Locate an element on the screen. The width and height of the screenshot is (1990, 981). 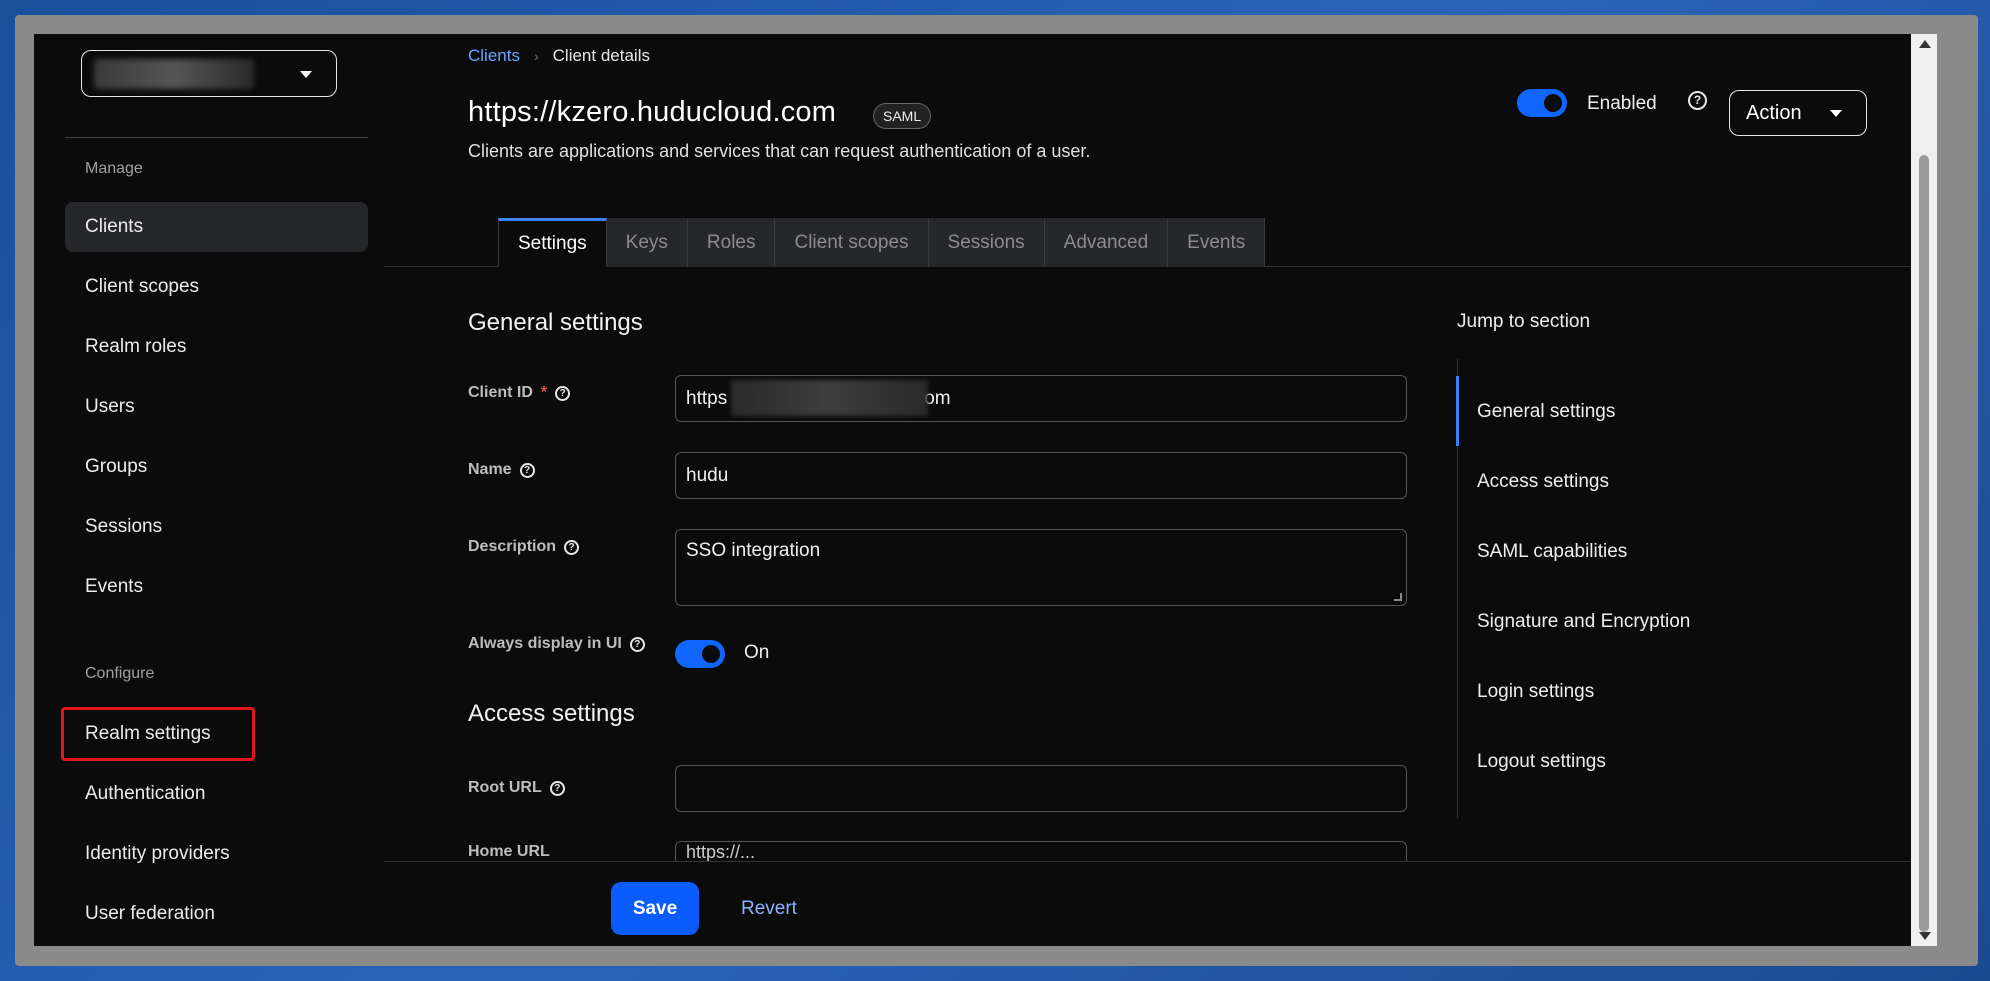
jump-saml-capabilities: SAML capabilities is located at coordinates (1552, 552).